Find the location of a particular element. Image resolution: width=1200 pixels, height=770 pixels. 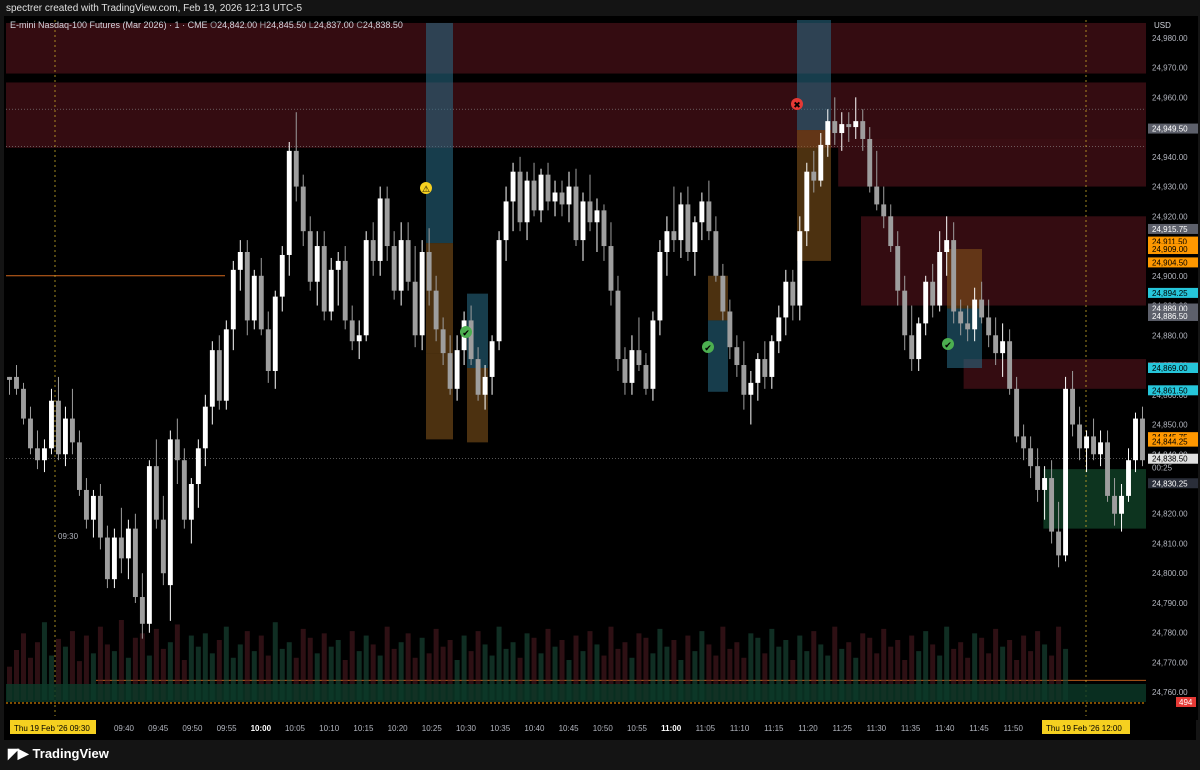

x-tick-label: 10:30 is located at coordinates (466, 728).